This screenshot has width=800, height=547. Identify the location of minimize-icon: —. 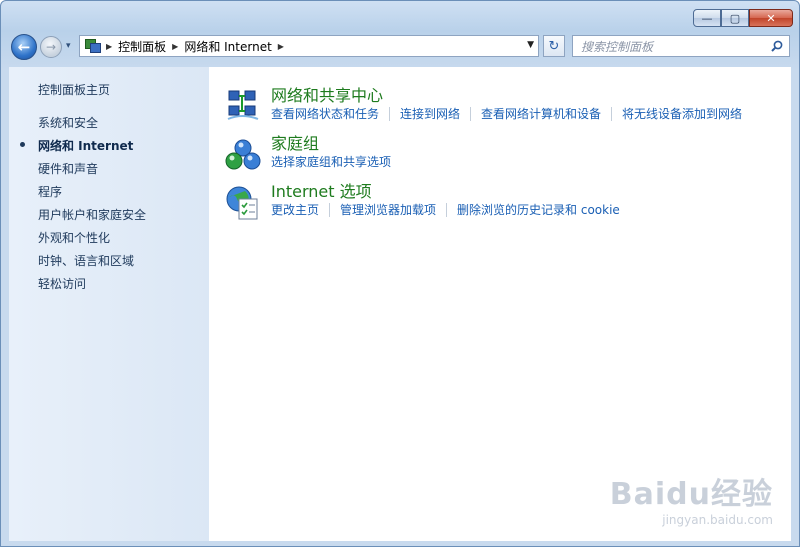
(707, 18).